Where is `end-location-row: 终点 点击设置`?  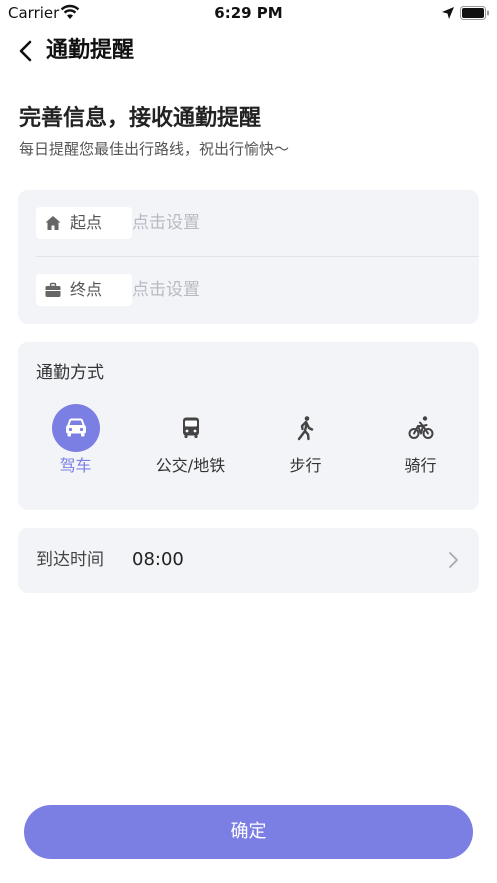 end-location-row: 终点 点击设置 is located at coordinates (248, 290).